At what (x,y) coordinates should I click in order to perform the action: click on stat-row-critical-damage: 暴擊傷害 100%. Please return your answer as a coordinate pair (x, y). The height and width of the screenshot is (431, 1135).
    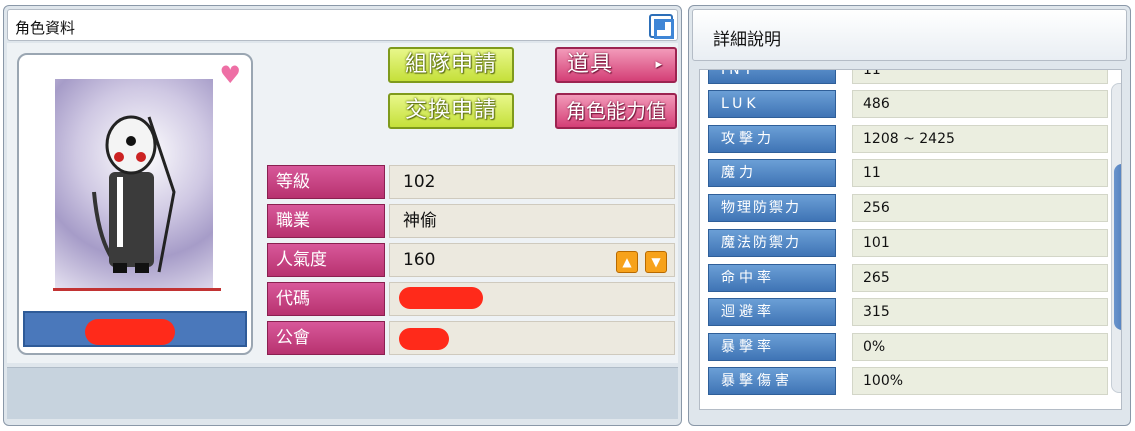
    Looking at the image, I should click on (908, 381).